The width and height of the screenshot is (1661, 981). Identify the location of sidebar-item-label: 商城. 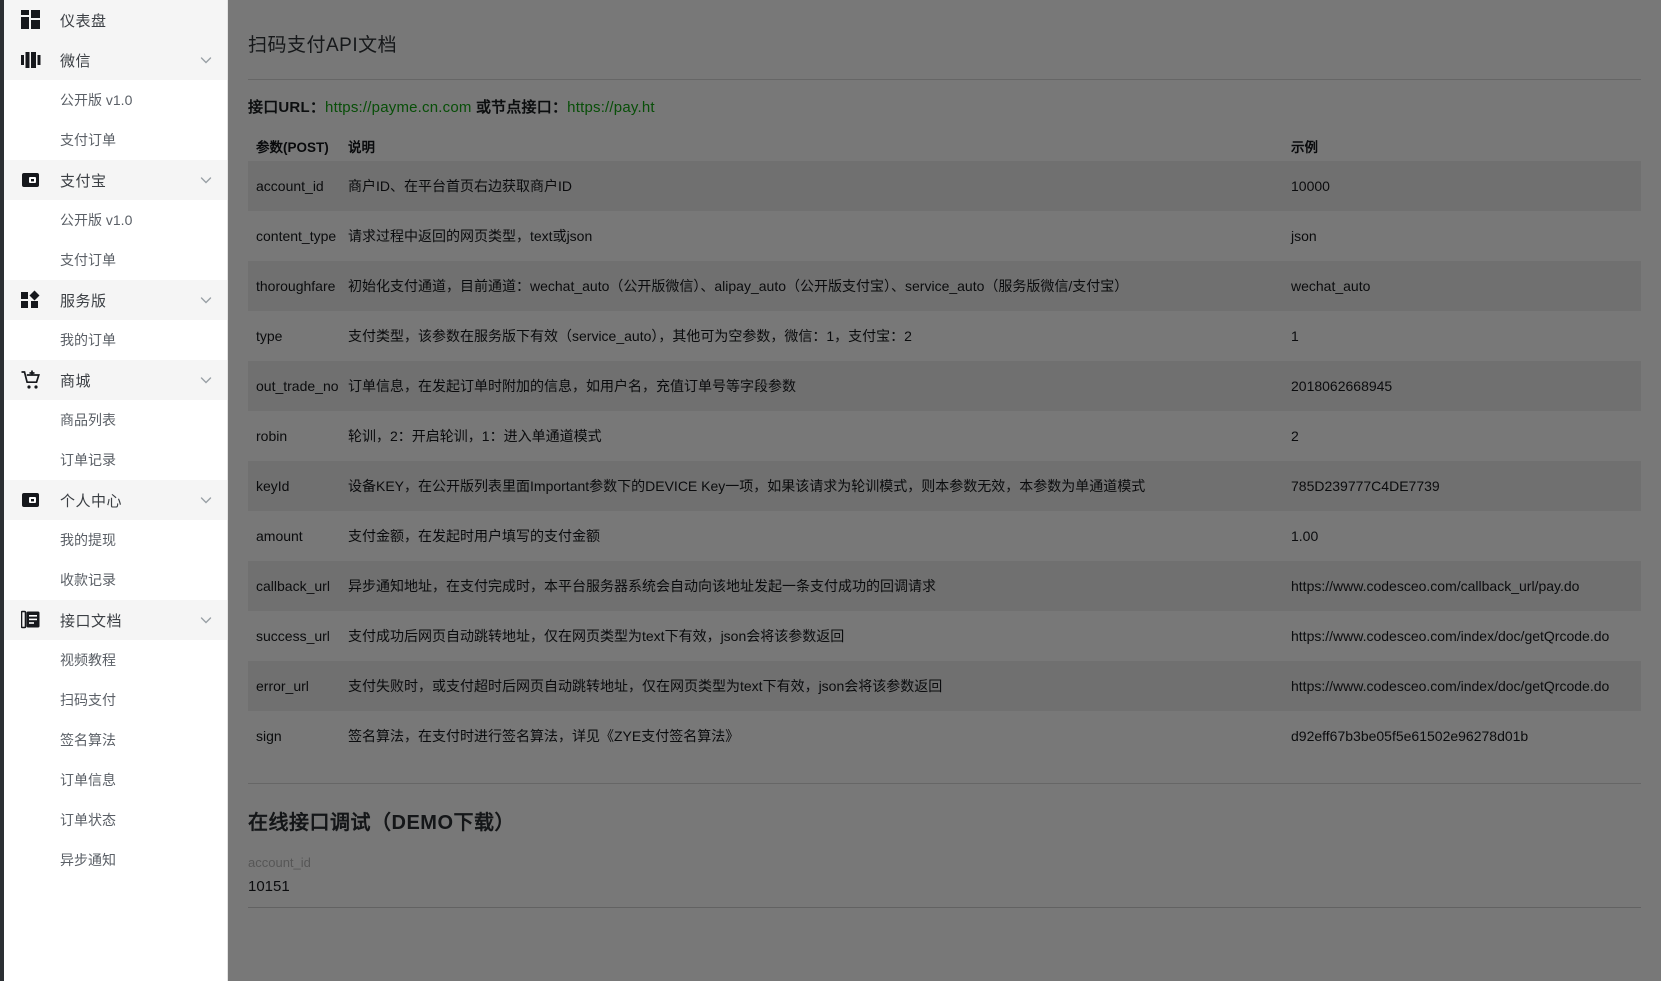
(76, 381).